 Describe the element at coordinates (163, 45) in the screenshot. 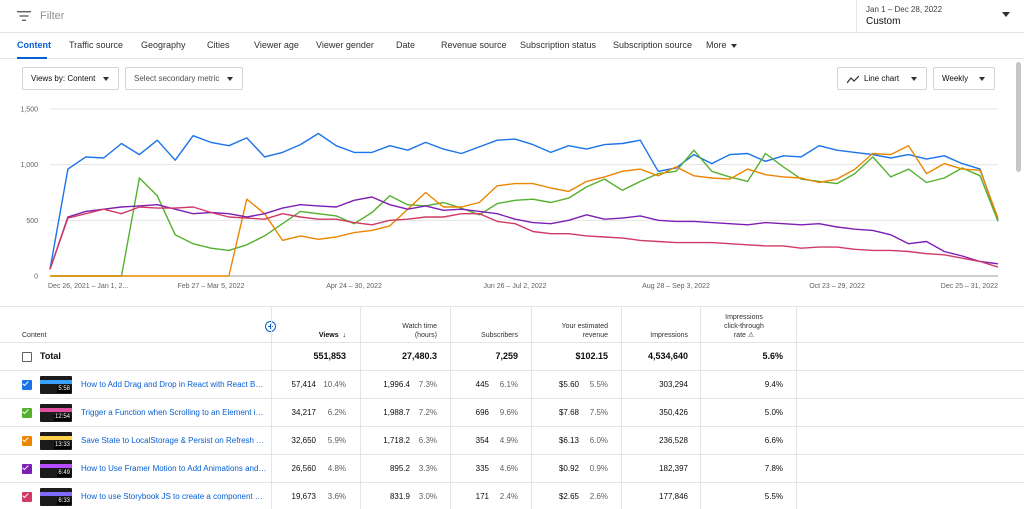

I see `tab-geography: Geography` at that location.